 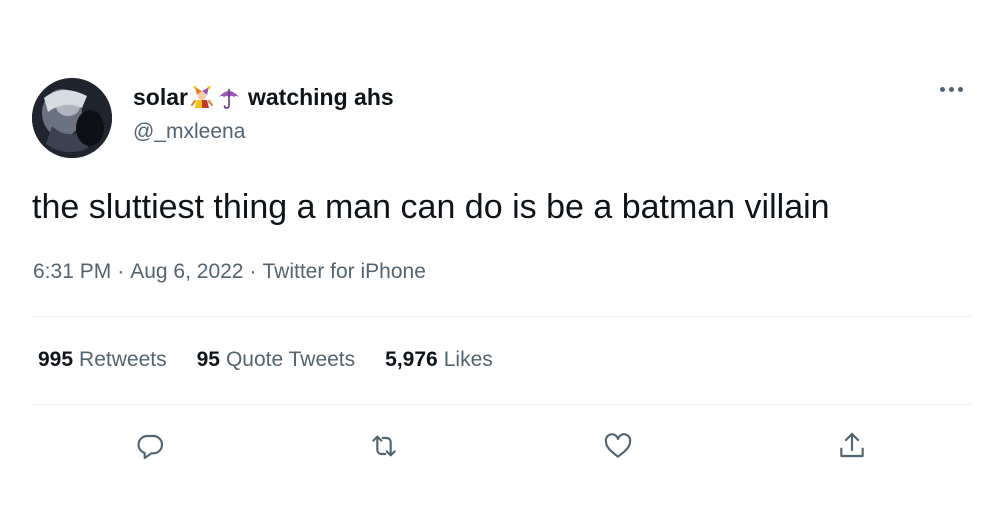 I want to click on retweet-button, so click(x=384, y=446).